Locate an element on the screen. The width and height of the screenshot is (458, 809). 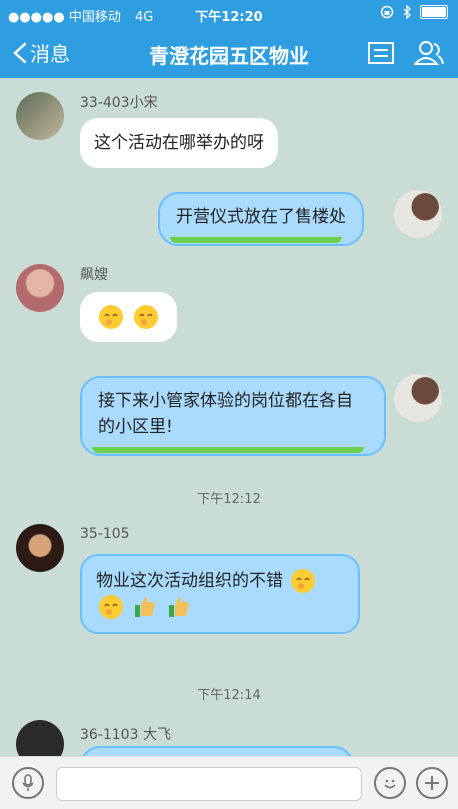
plus-icon is located at coordinates (432, 783).